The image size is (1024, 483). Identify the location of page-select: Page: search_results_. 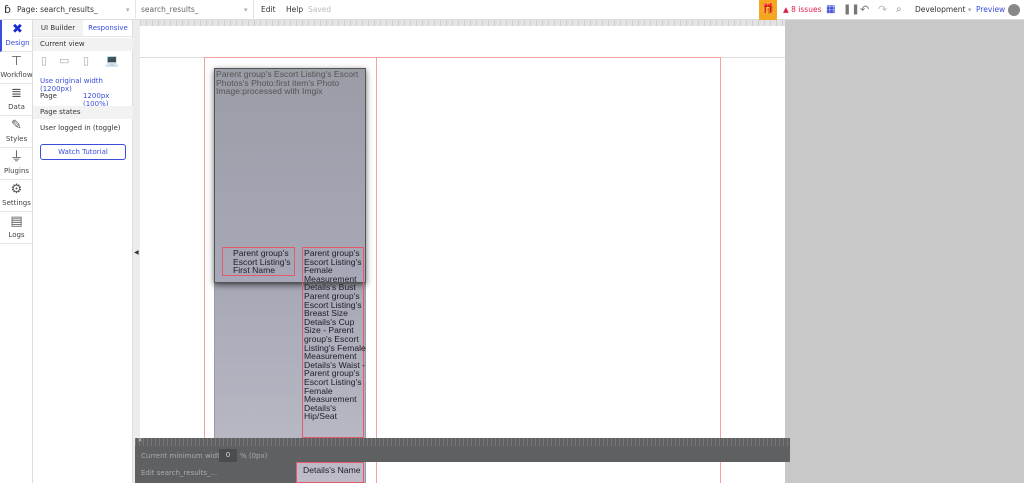
(57, 10).